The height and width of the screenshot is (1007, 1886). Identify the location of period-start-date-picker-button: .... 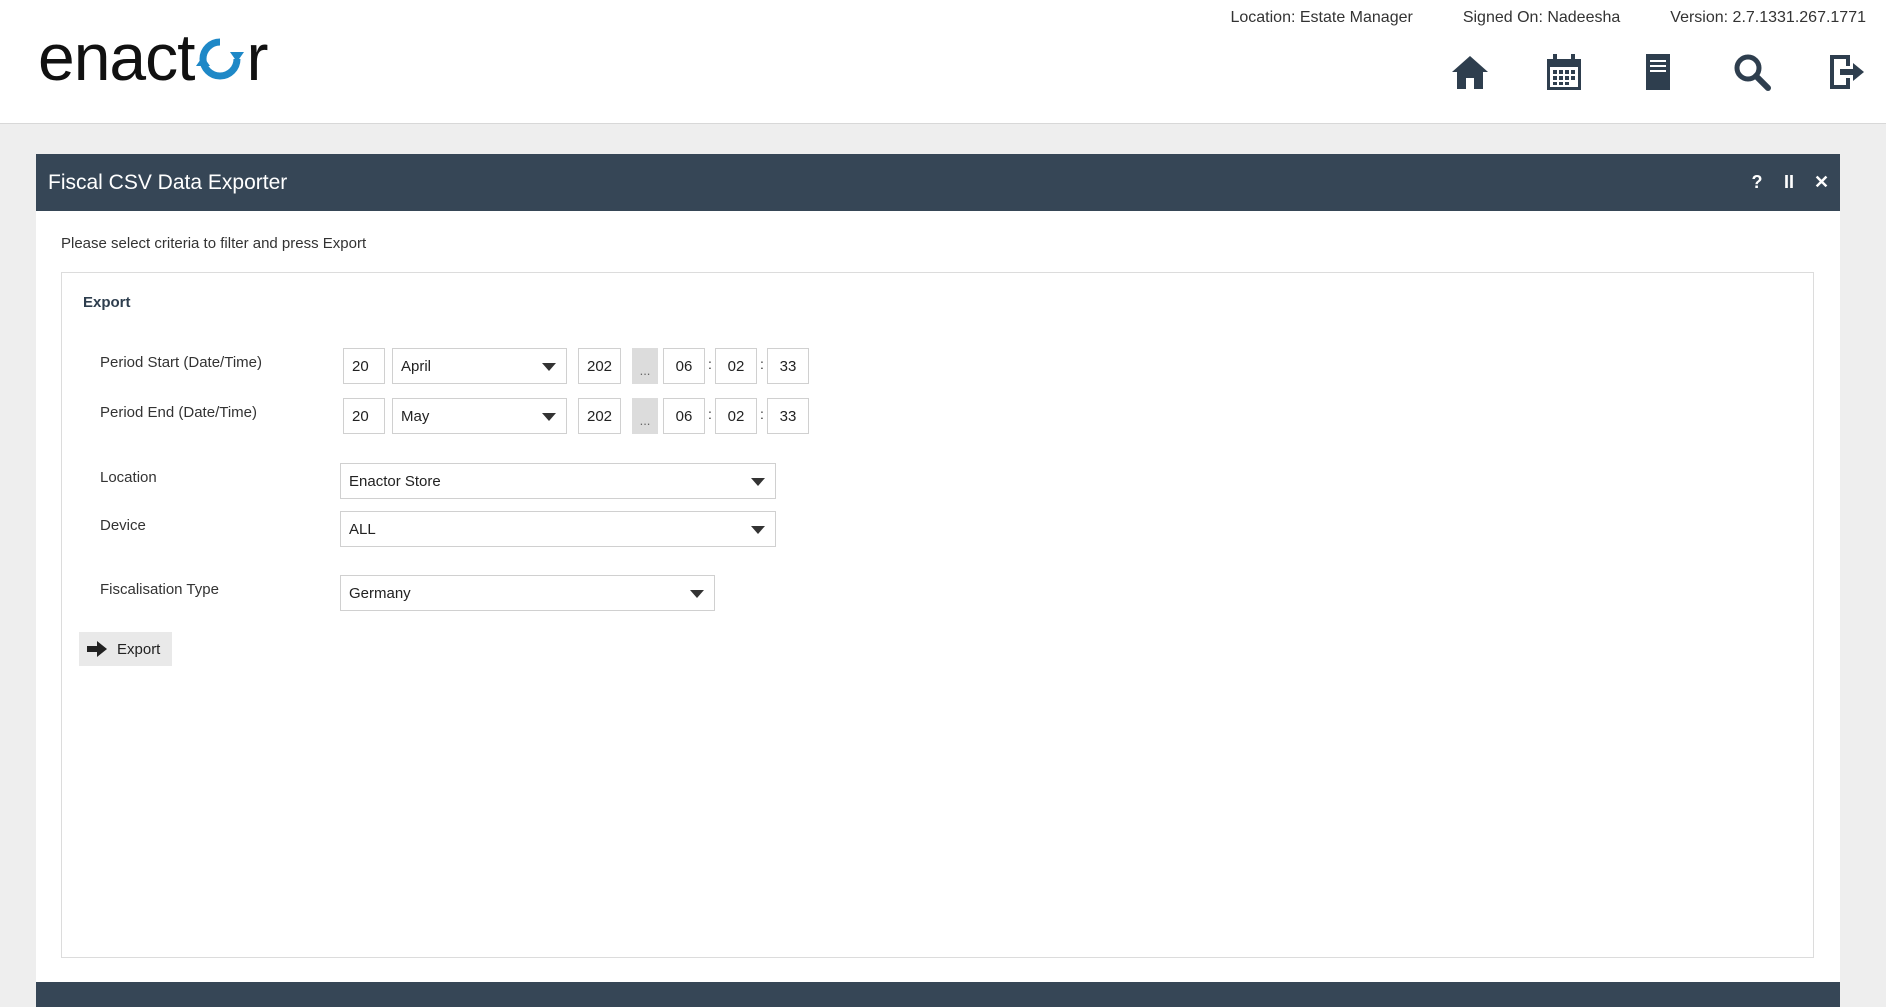
(645, 366).